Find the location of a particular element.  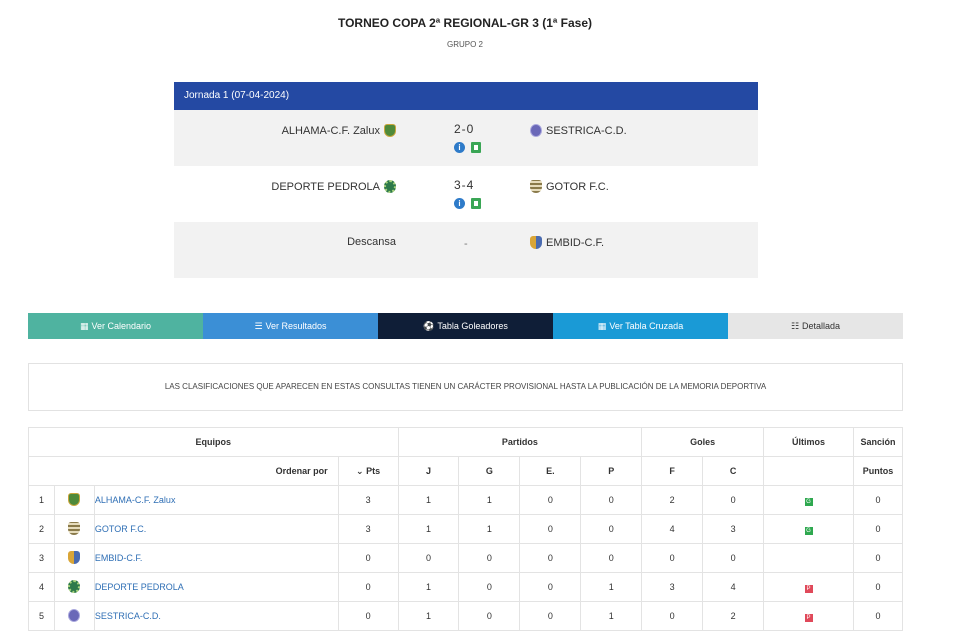

f: 3 is located at coordinates (672, 587).